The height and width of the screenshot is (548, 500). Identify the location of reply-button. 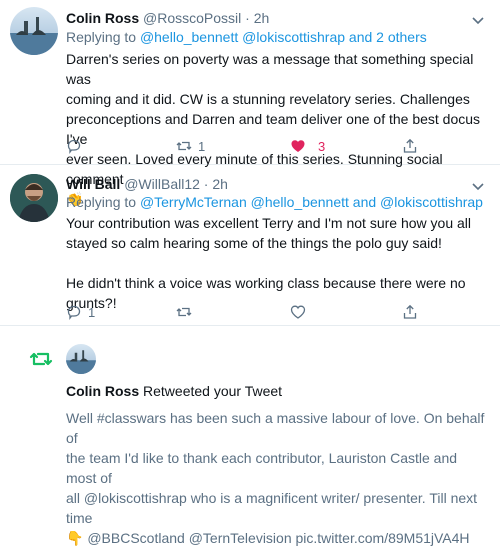
(74, 146).